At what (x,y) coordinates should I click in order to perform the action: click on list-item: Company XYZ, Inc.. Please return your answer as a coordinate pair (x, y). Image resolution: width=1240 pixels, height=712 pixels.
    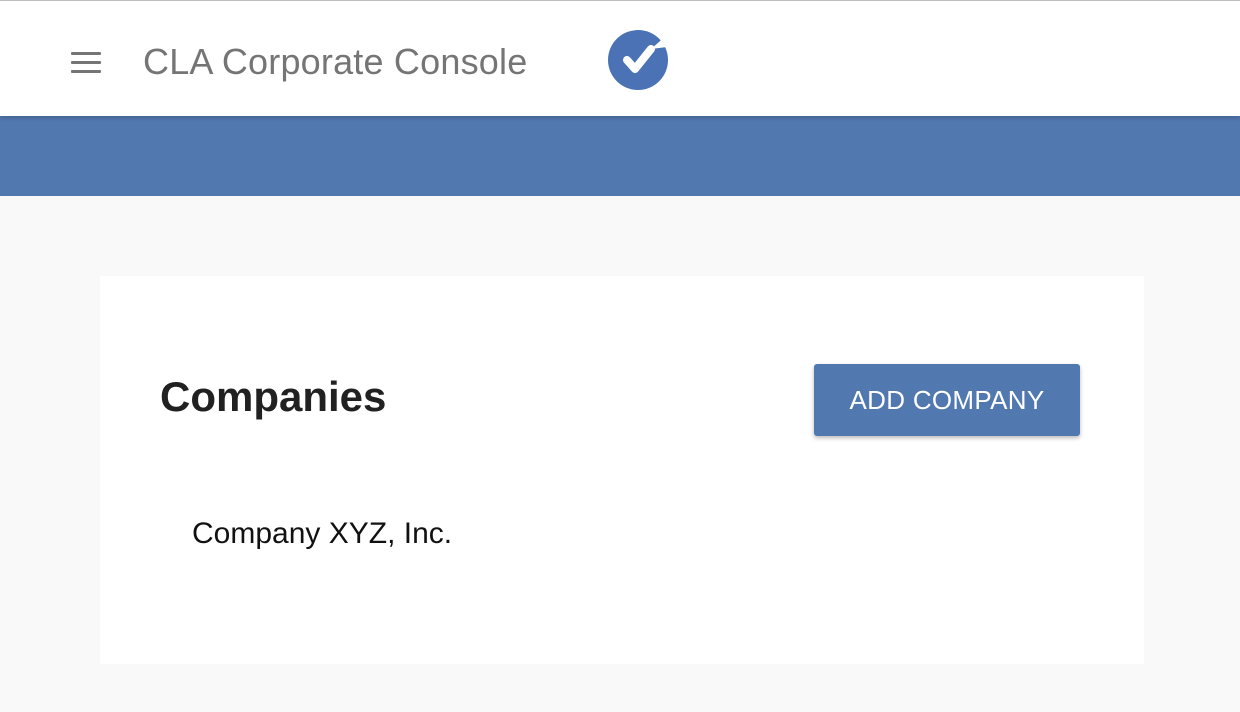
    Looking at the image, I should click on (322, 534).